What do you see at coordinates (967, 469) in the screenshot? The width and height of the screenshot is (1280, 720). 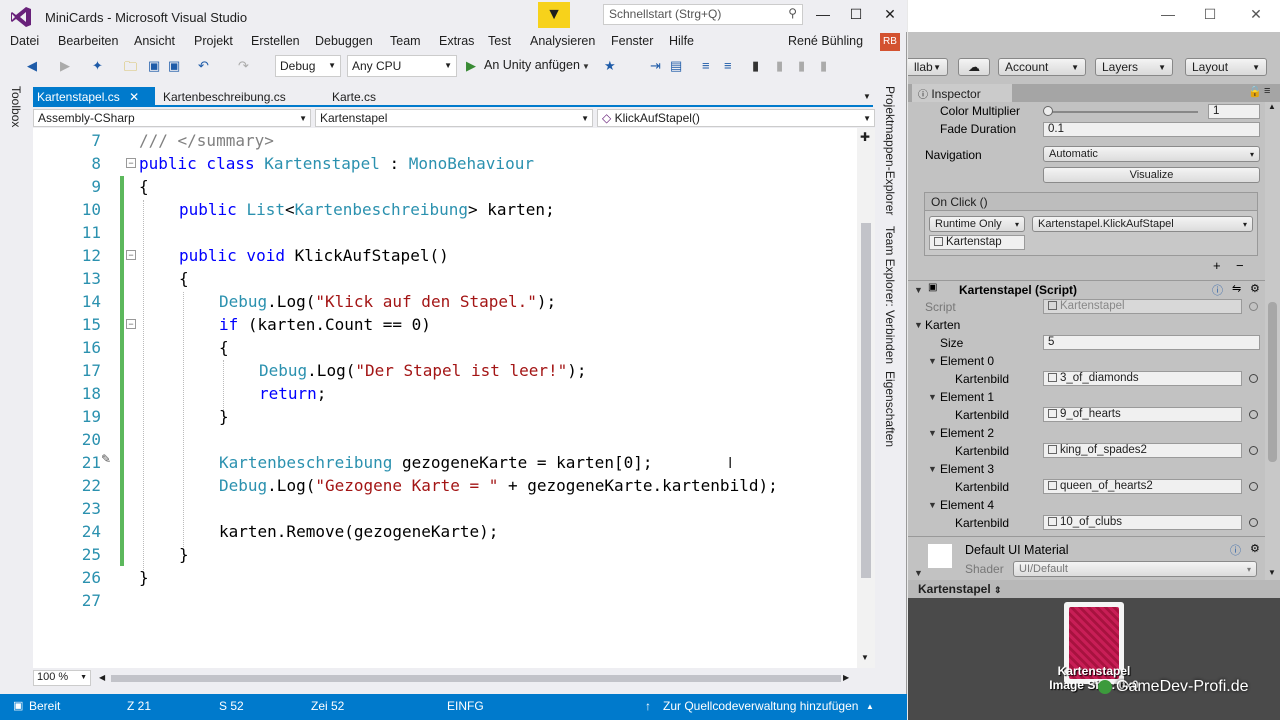 I see `element-label: Element 3` at bounding box center [967, 469].